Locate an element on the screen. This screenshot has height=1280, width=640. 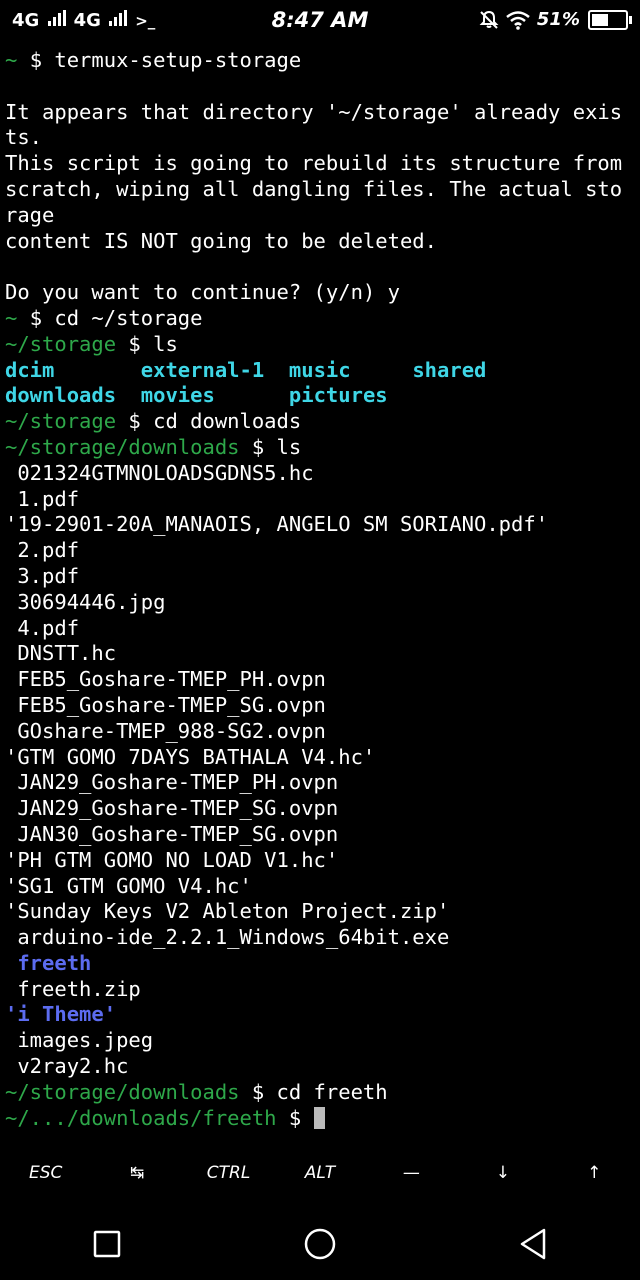
terminal-line: freeth is located at coordinates (320, 964).